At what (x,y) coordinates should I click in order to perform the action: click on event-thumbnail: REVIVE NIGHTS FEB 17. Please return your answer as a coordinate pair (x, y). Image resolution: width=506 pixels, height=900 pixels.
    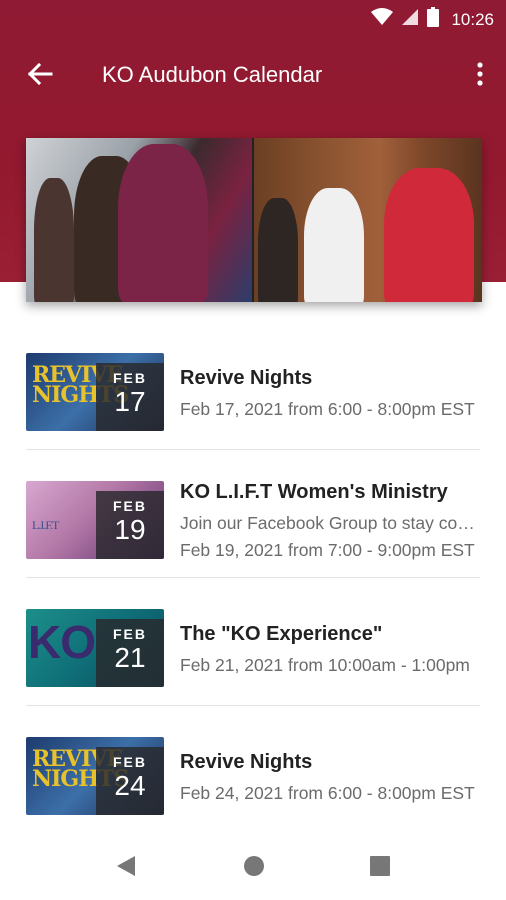
    Looking at the image, I should click on (95, 392).